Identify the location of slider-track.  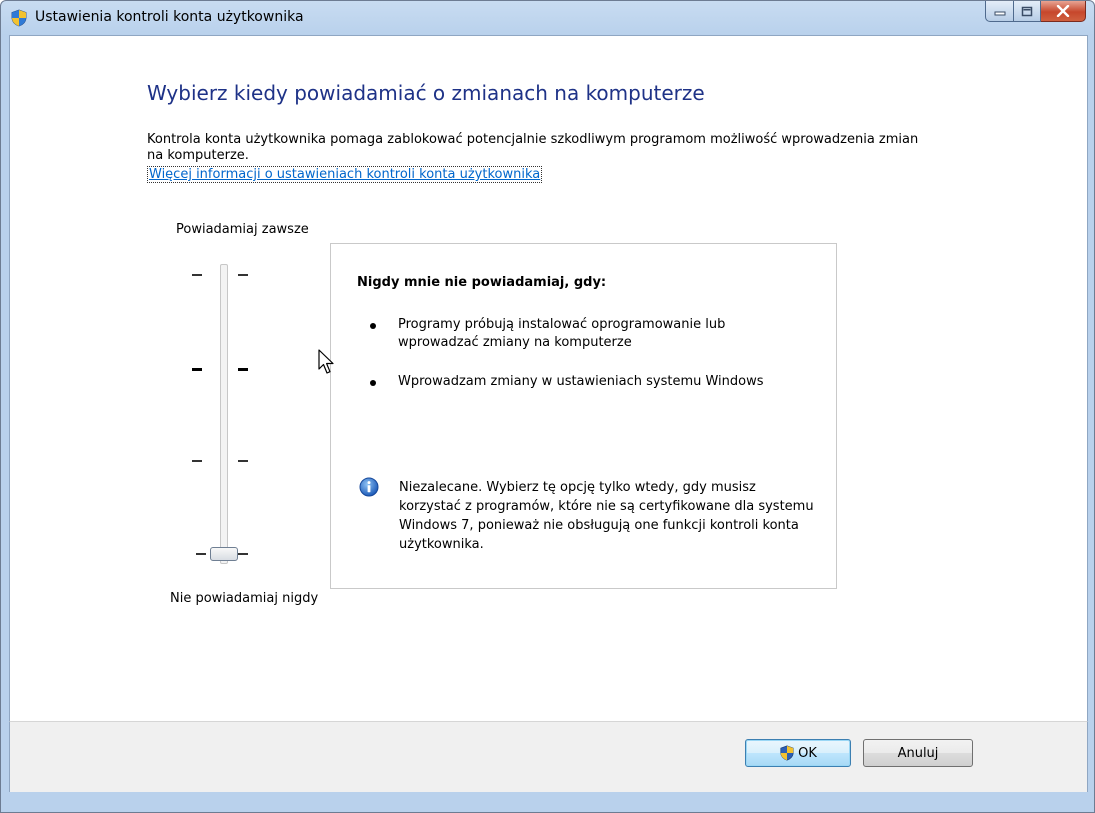
(224, 414).